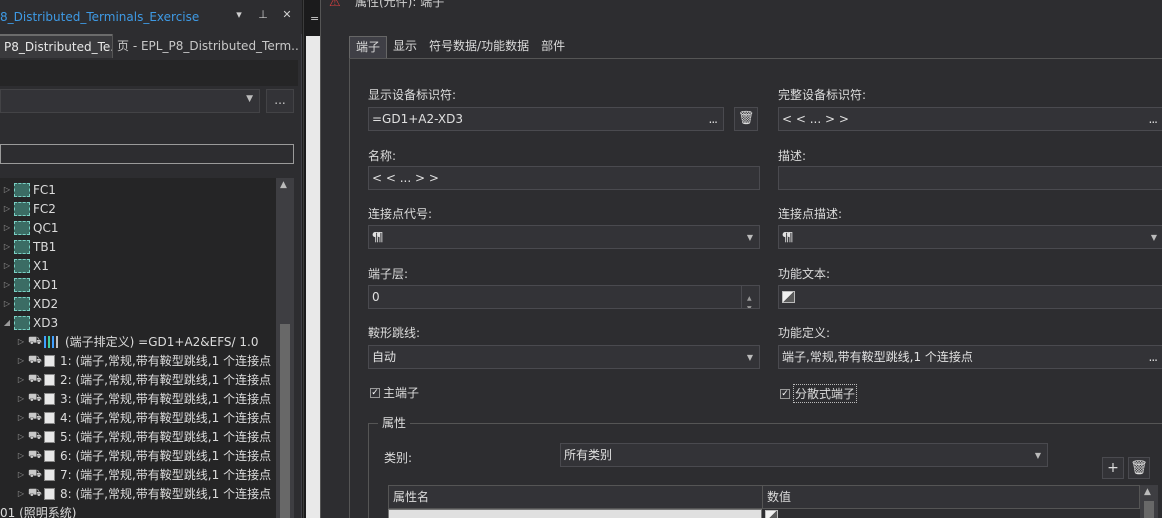  Describe the element at coordinates (479, 47) in the screenshot. I see `tab-symbol-data: 符号数据/功能数据` at that location.